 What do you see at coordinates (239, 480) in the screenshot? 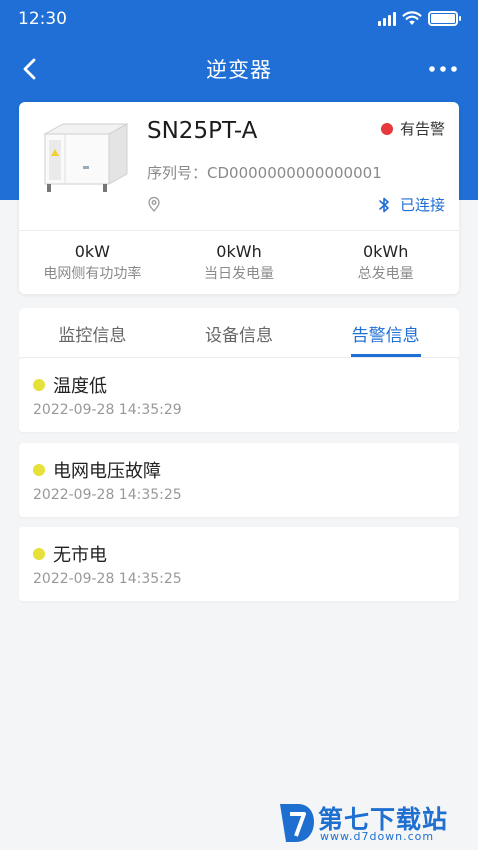
I see `alarm-list-item: 电网电压故障 2022-09-28 14:35:25` at bounding box center [239, 480].